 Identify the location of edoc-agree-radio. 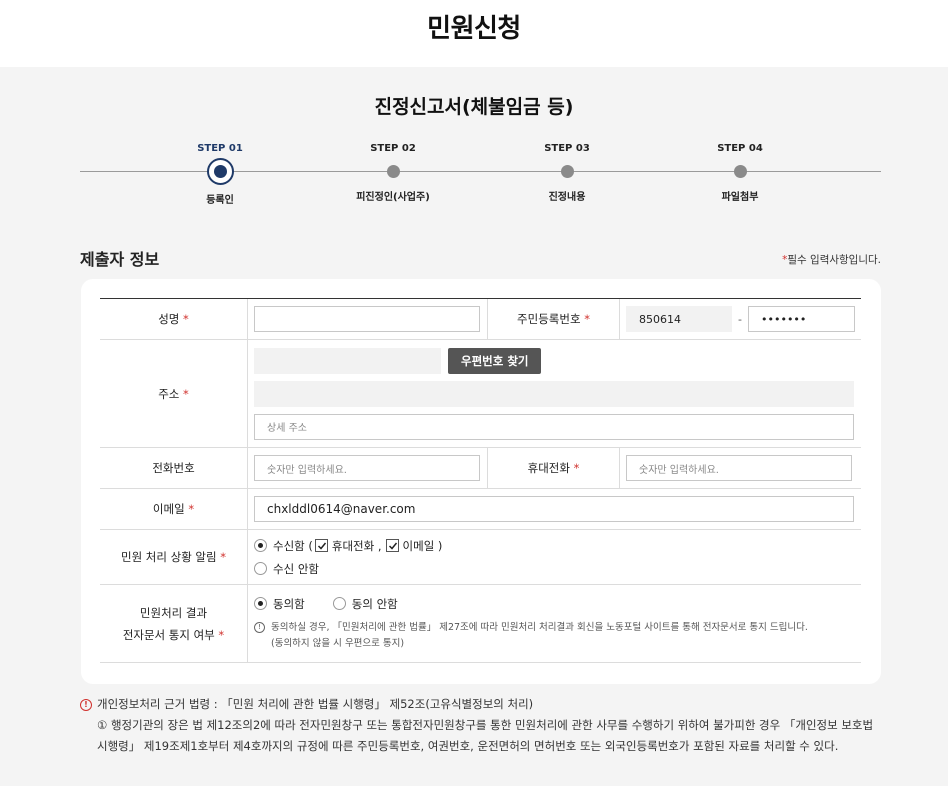
(260, 603).